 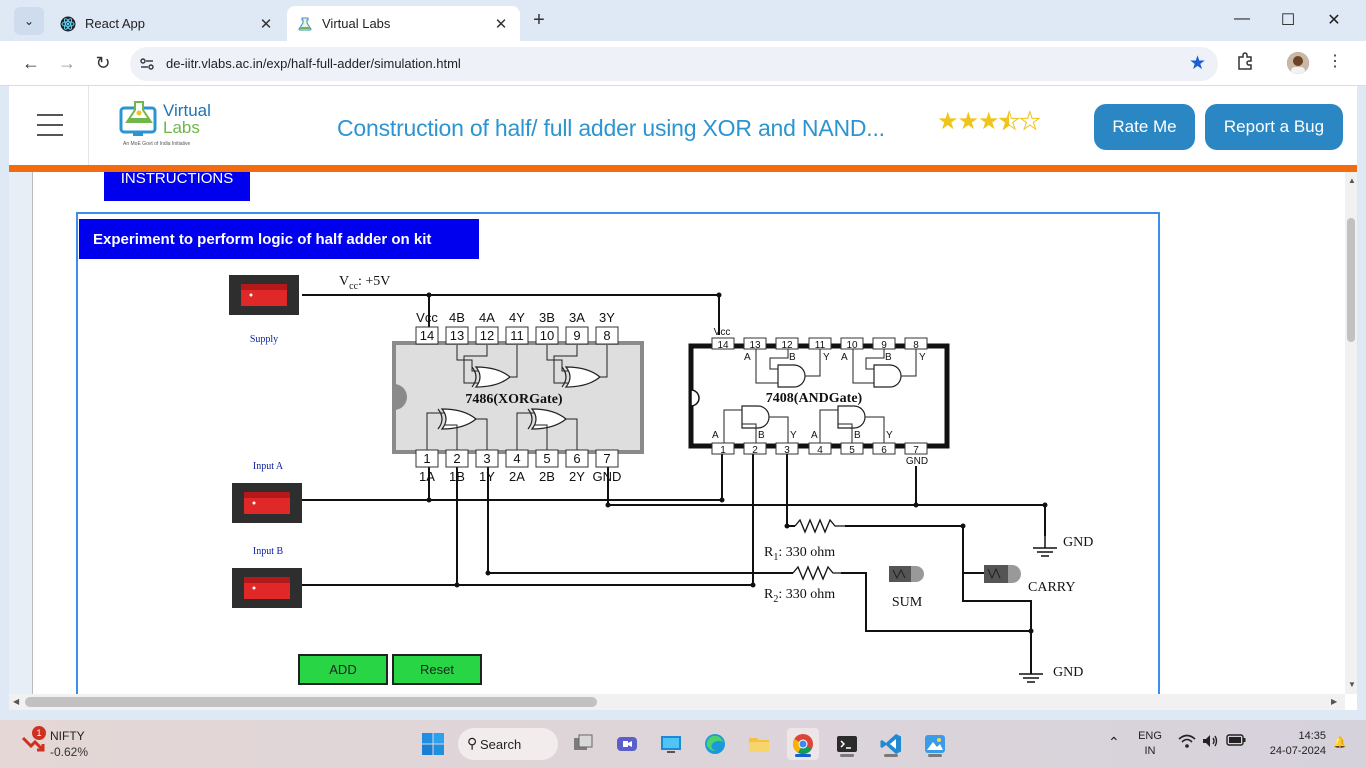 I want to click on stock-change: -0.62%, so click(x=69, y=752).